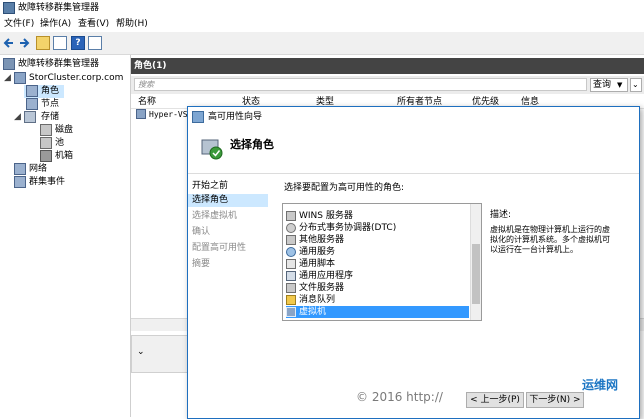 The width and height of the screenshot is (644, 419). I want to click on title-bar: 故障转移群集管理器, so click(322, 8).